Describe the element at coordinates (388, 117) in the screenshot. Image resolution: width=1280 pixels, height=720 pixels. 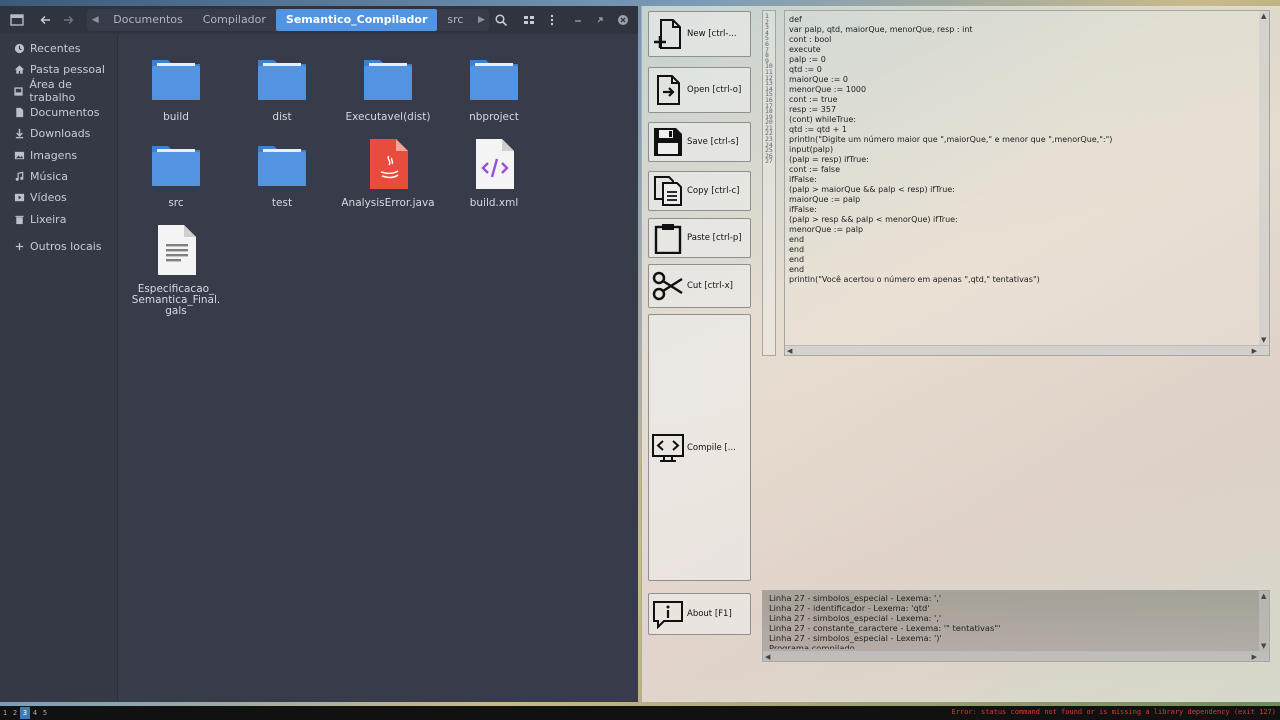
I see `file-label: Executavel(dist)` at that location.